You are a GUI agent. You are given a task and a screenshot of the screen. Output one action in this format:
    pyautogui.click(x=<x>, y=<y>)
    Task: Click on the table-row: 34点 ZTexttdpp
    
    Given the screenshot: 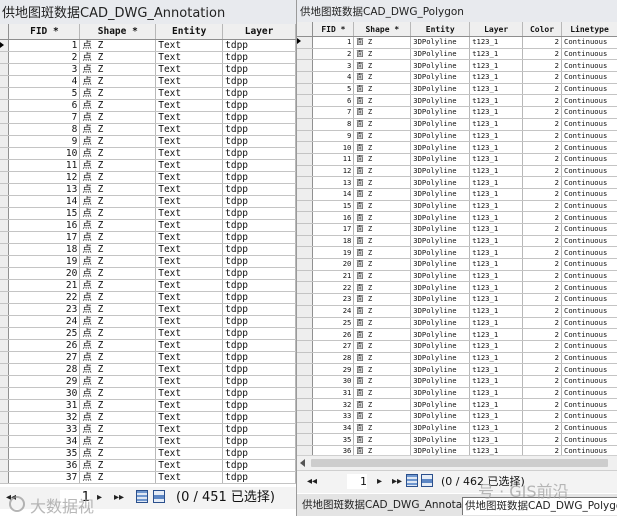 What is the action you would take?
    pyautogui.click(x=151, y=442)
    